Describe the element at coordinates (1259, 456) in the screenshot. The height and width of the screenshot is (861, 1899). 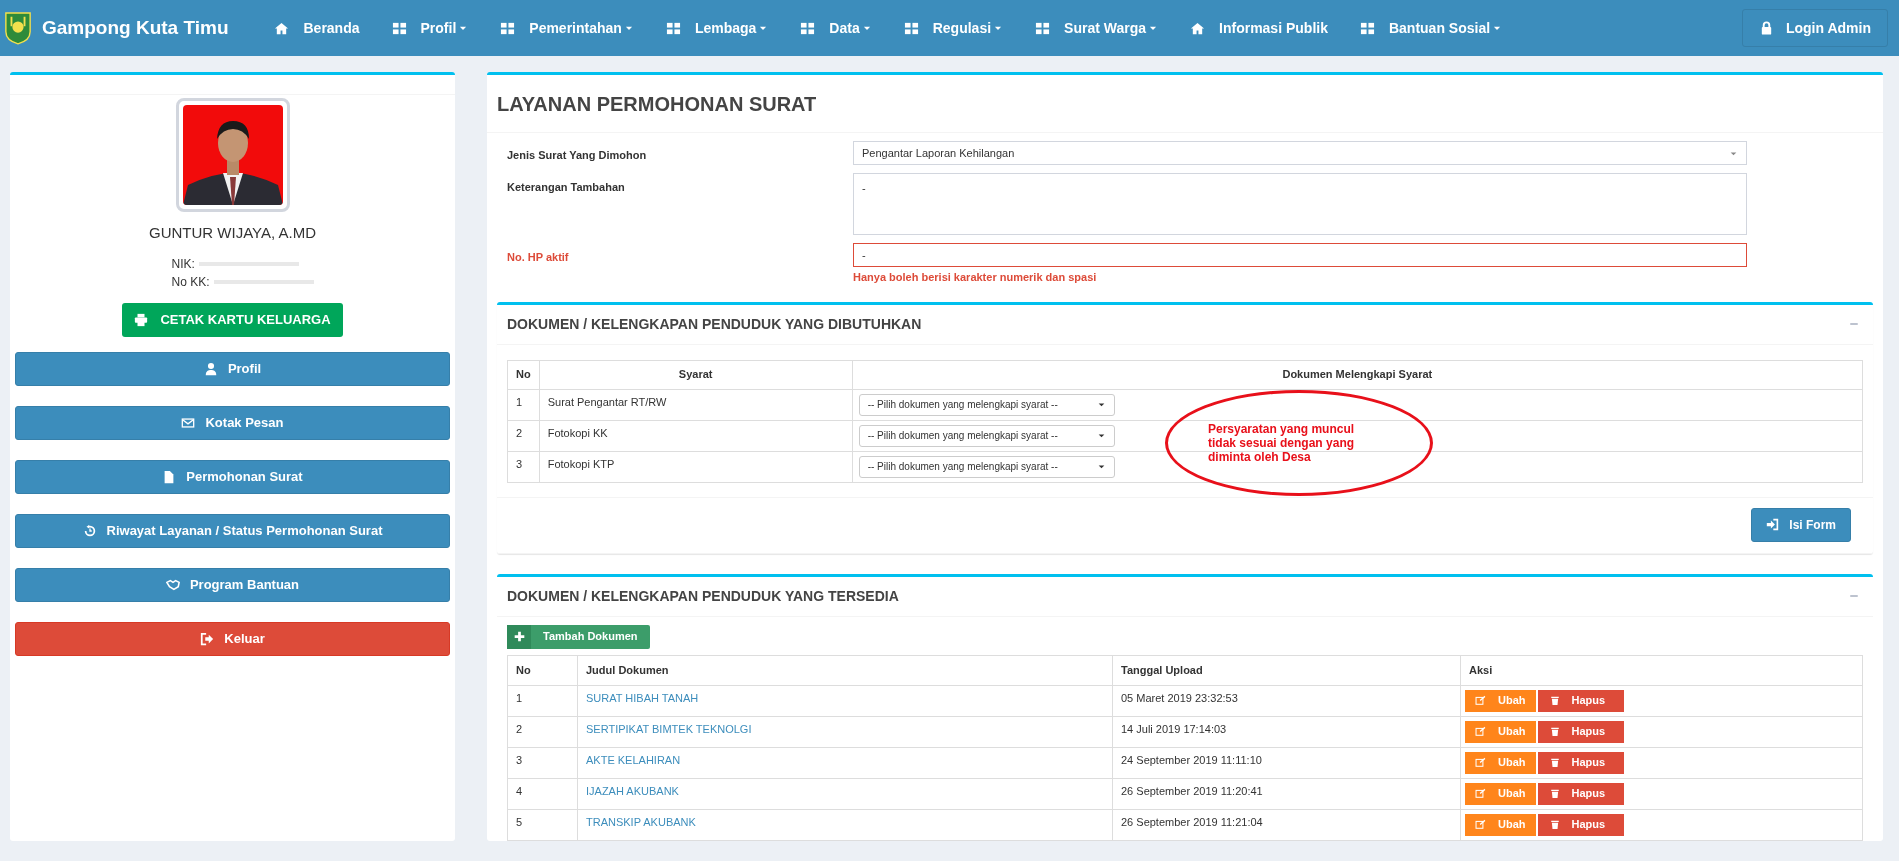
I see `annotation-text: diminta oleh Desa` at that location.